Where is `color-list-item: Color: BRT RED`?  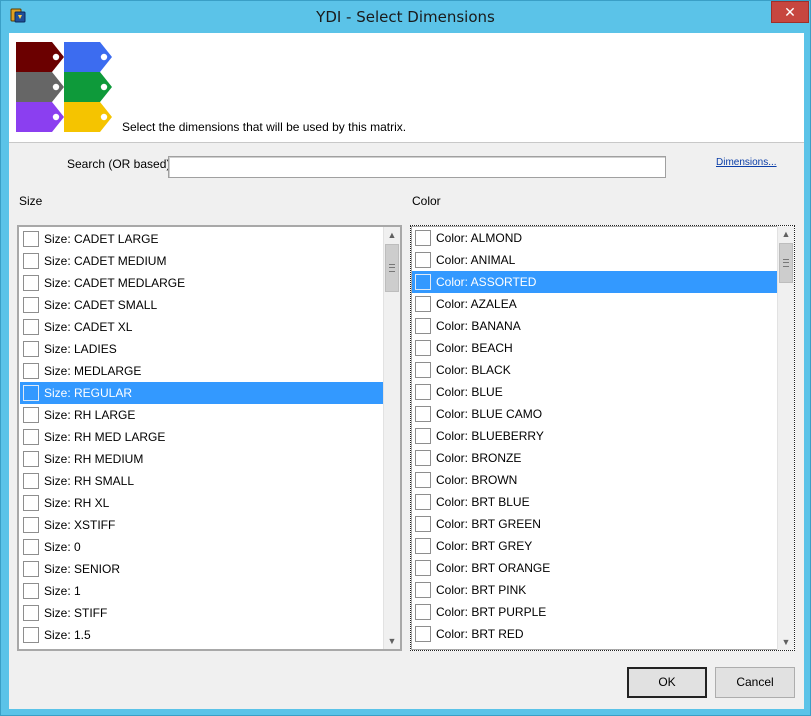 color-list-item: Color: BRT RED is located at coordinates (594, 634).